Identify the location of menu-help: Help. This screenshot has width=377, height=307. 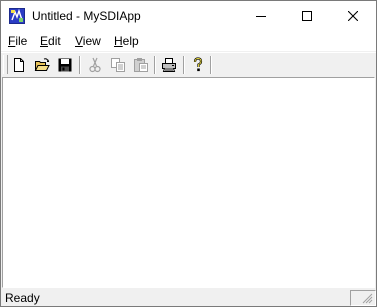
(126, 41).